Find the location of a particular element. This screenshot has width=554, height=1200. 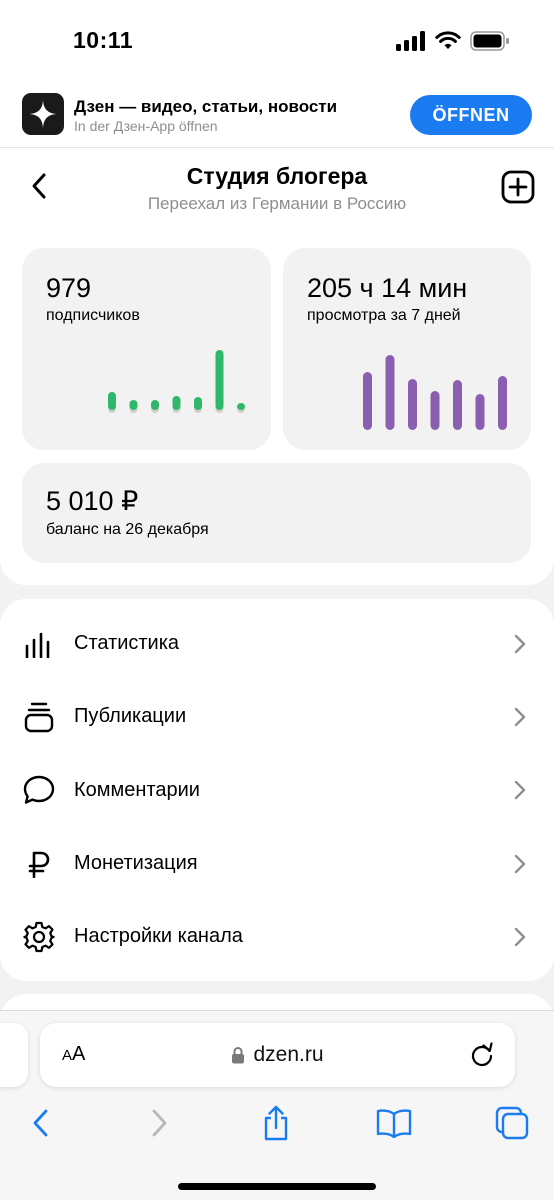

chevron-left-icon is located at coordinates (40, 1123).